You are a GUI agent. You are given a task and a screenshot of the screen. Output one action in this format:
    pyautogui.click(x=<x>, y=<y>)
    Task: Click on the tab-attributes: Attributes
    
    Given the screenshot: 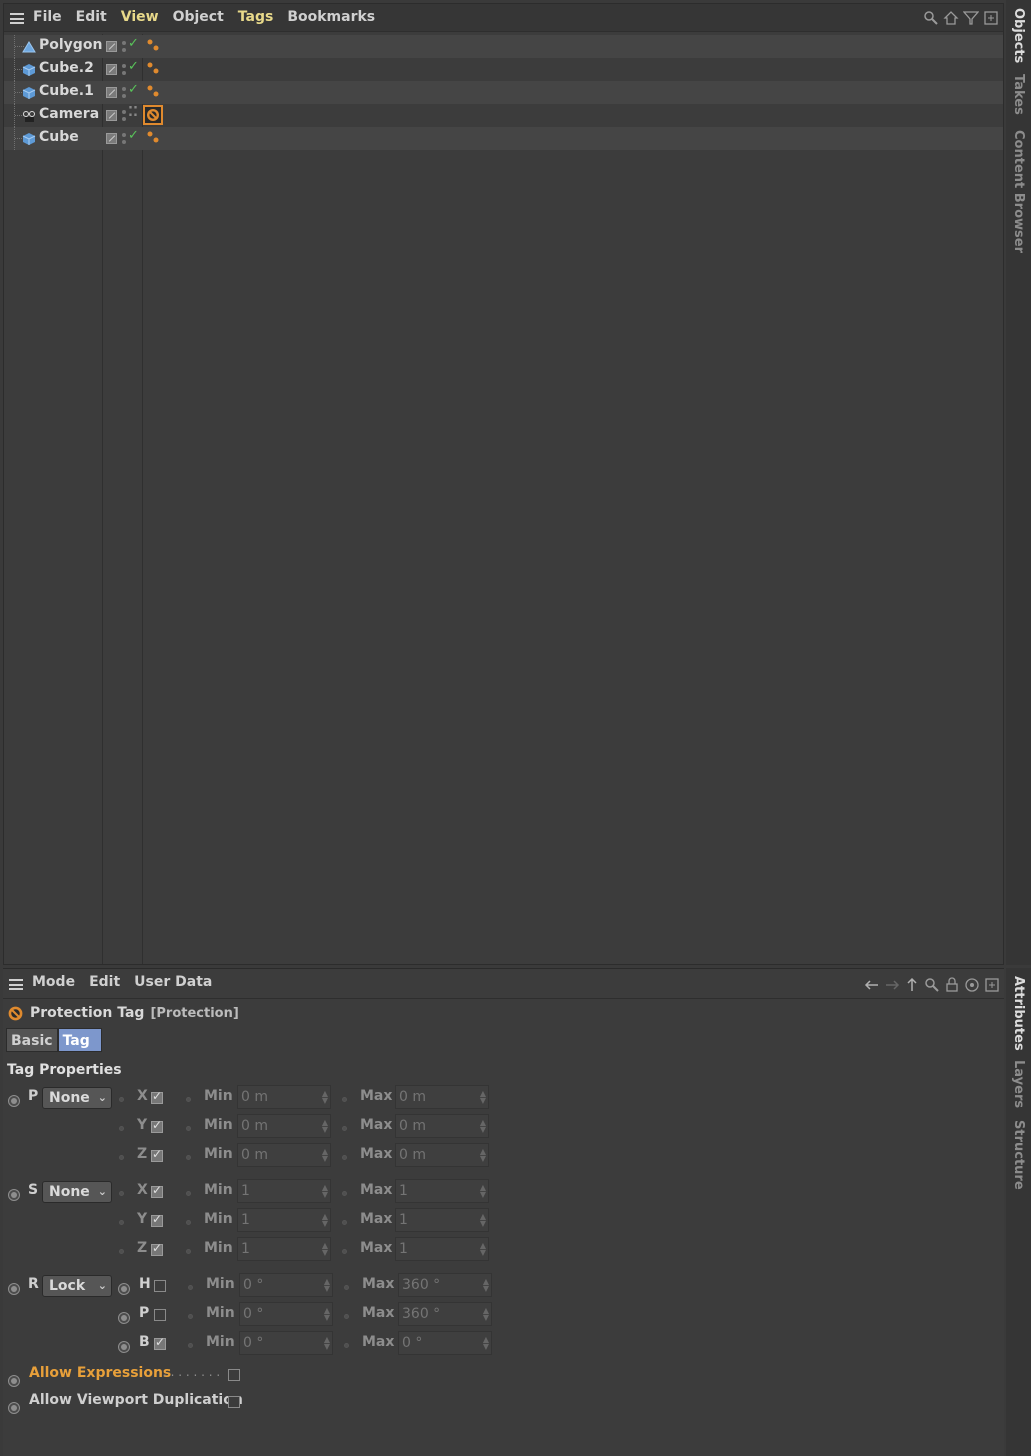 What is the action you would take?
    pyautogui.click(x=1018, y=1013)
    